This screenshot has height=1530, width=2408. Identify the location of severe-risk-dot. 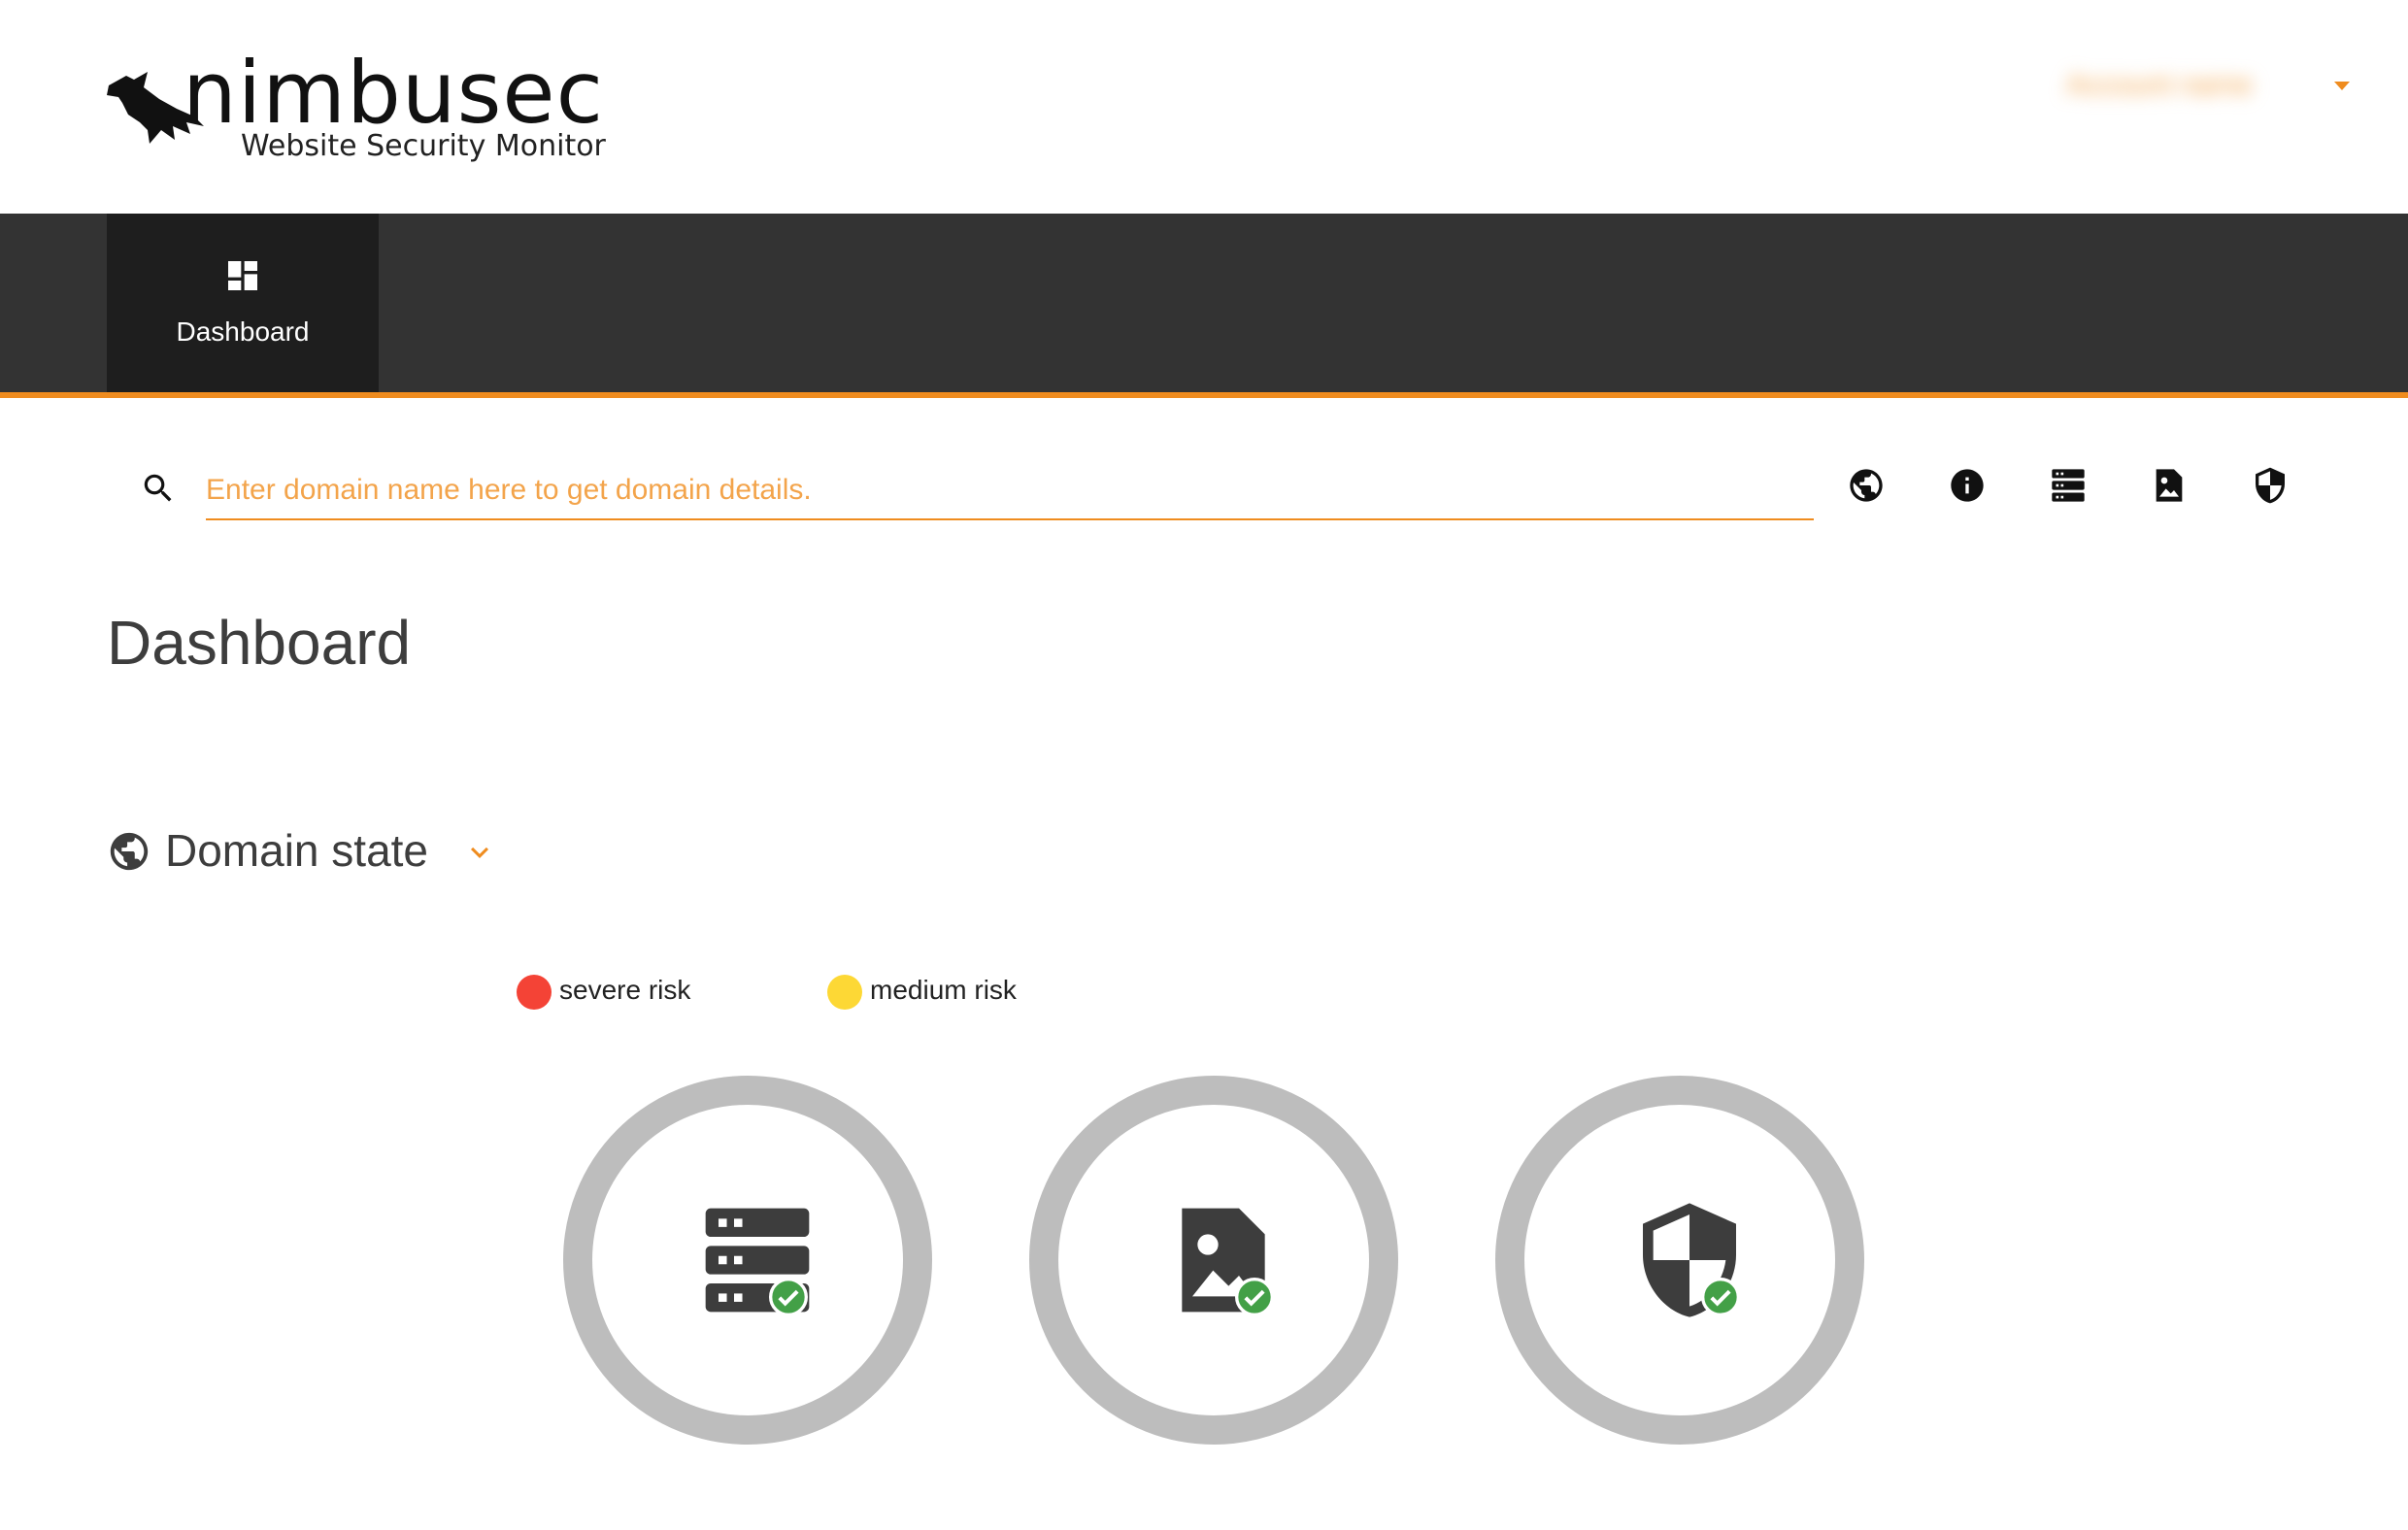
(534, 992).